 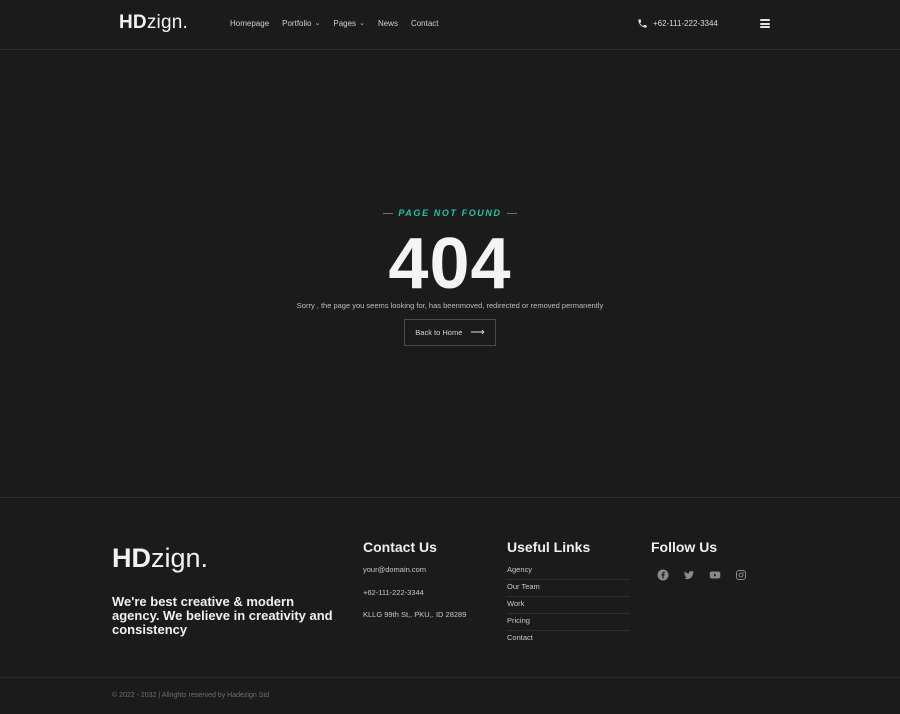 I want to click on instagram-icon, so click(x=741, y=575).